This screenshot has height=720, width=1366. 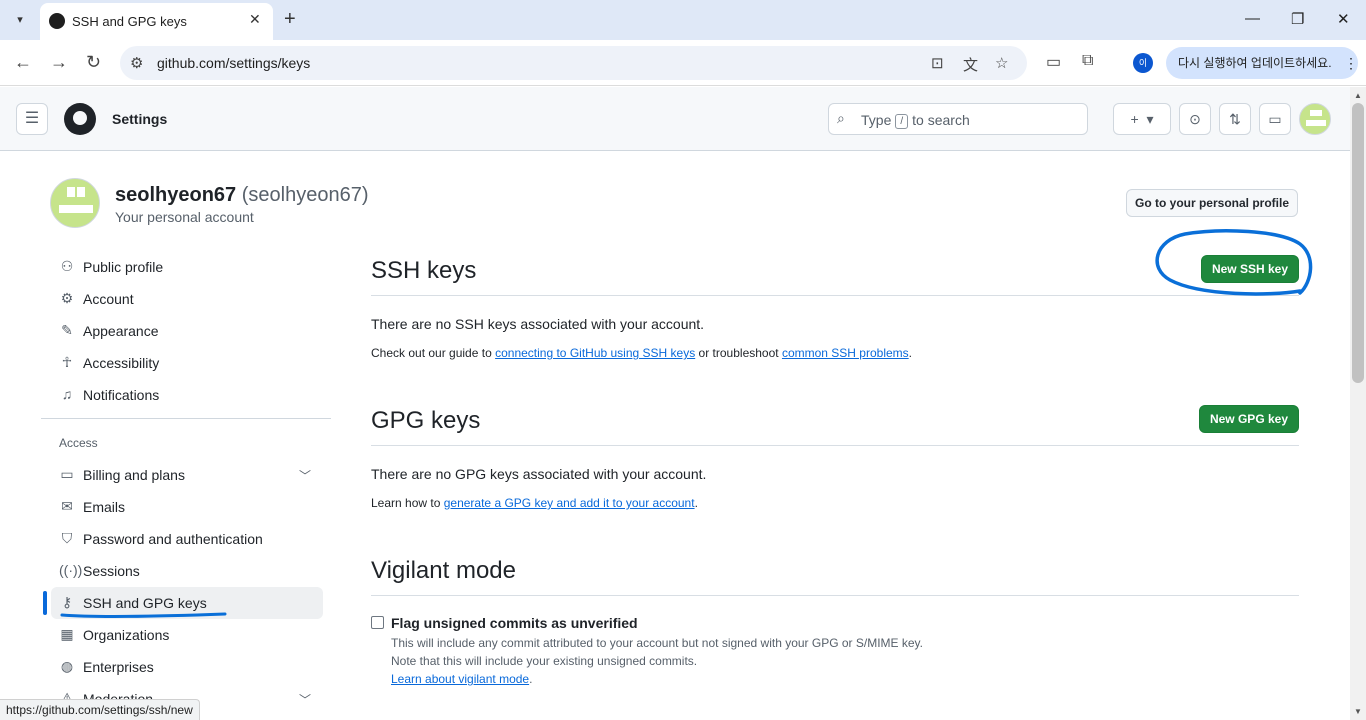 What do you see at coordinates (1358, 95) in the screenshot?
I see `scroll-up-icon: ▲` at bounding box center [1358, 95].